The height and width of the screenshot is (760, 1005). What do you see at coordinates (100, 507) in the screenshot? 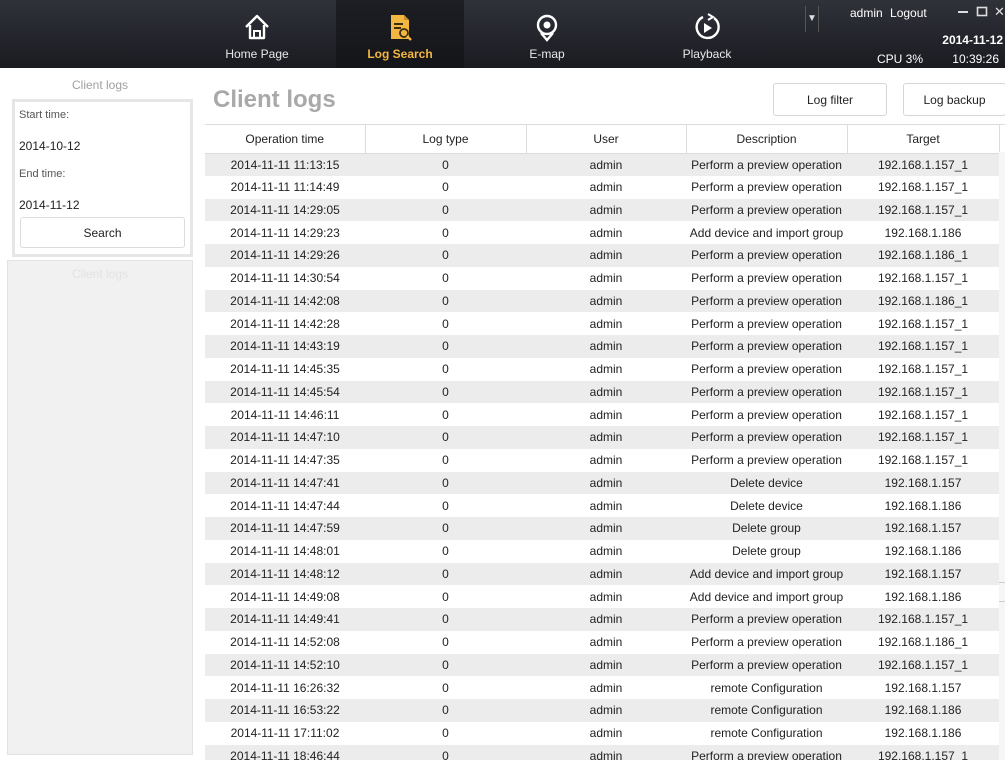
I see `sidebar-lower-panel: Client logs` at bounding box center [100, 507].